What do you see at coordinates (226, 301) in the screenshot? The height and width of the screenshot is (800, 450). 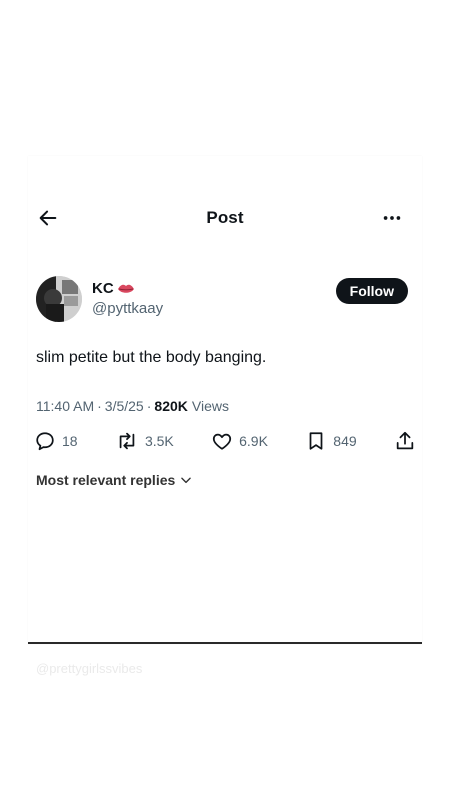 I see `author-row: KC @pyttkaay Follow` at bounding box center [226, 301].